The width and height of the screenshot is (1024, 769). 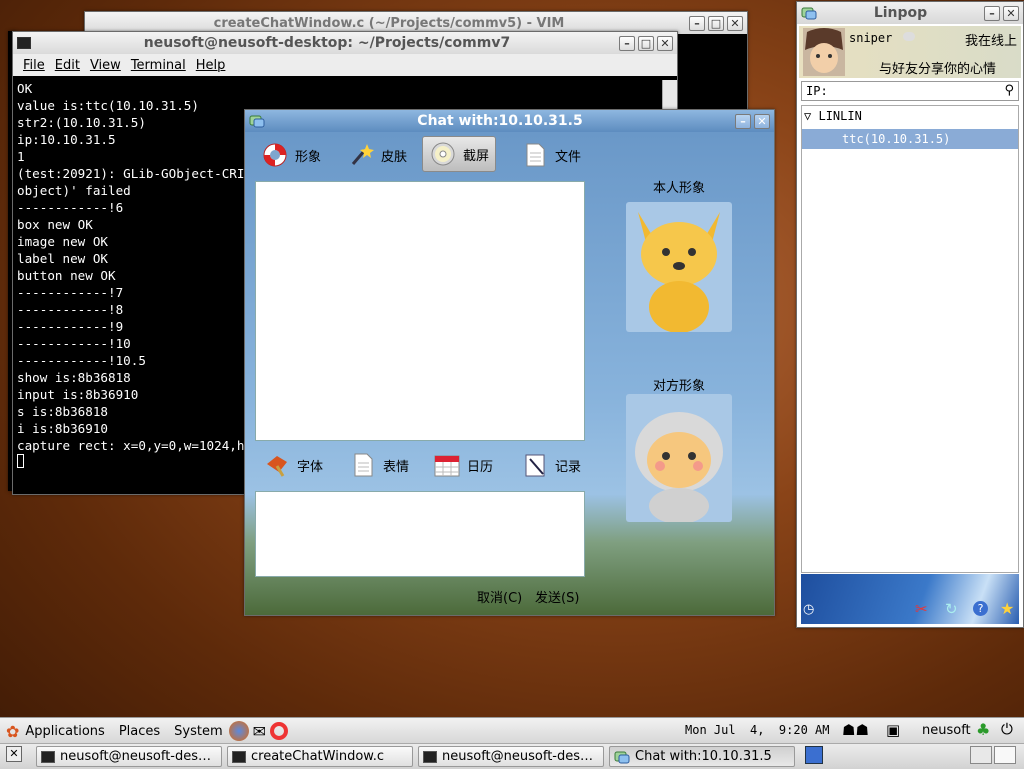 What do you see at coordinates (48, 756) in the screenshot?
I see `terminal-icon` at bounding box center [48, 756].